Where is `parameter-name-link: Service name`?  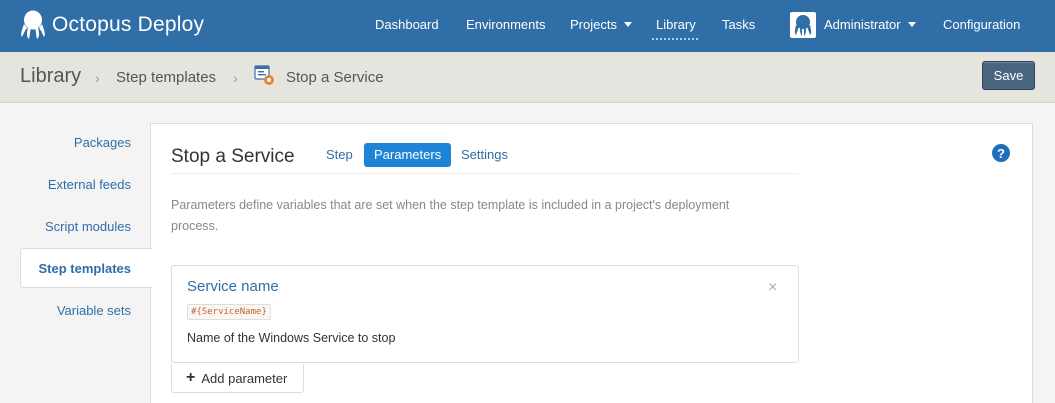 parameter-name-link: Service name is located at coordinates (233, 286).